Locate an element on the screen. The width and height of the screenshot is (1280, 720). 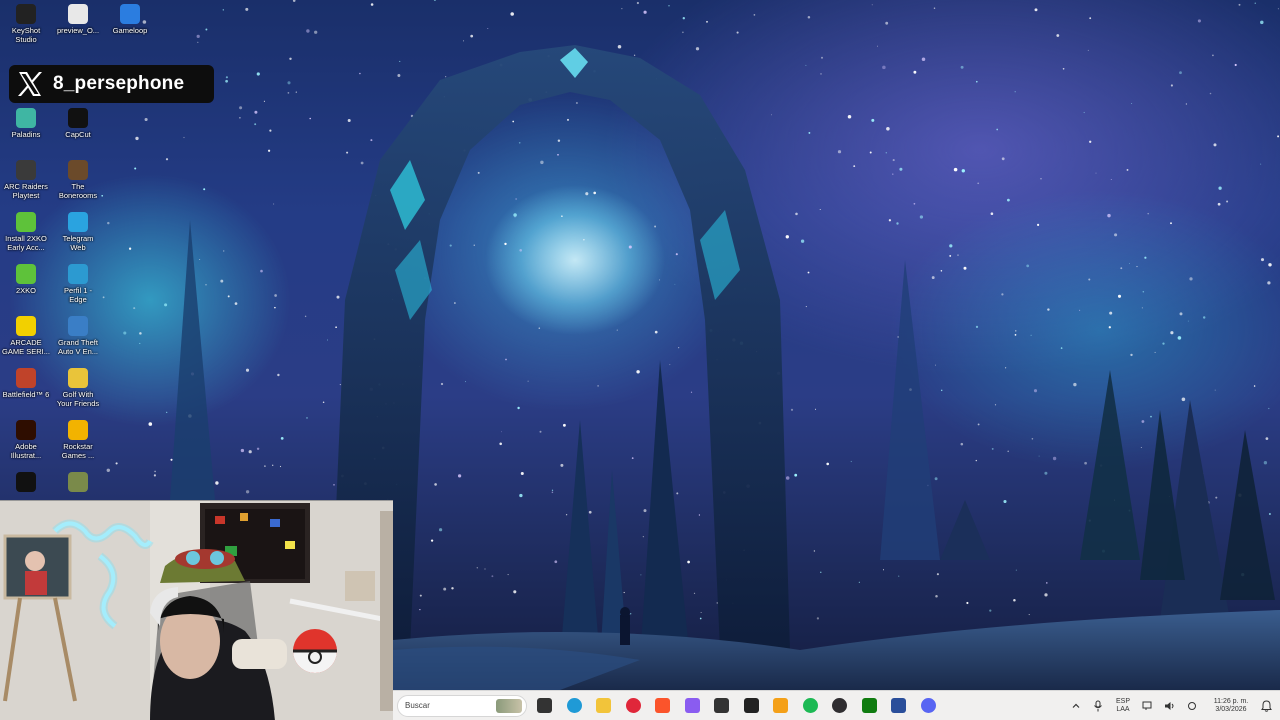
system-tray: ESP LAA 11:26 p. m. 3/03/2026 is located at coordinates (1172, 705).